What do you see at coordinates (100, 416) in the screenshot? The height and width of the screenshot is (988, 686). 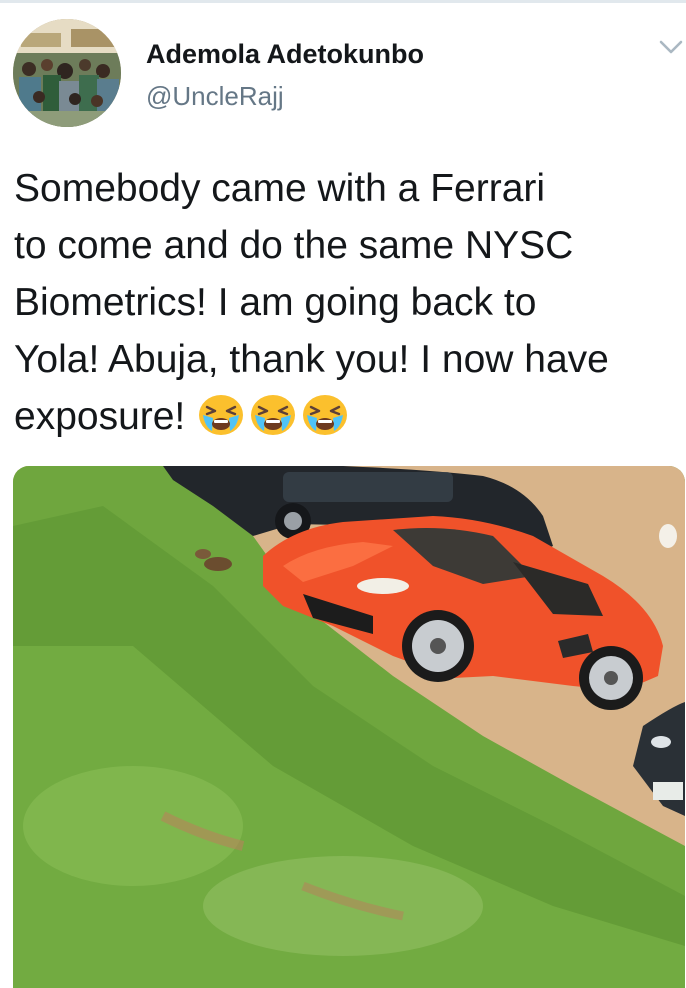 I see `tweet-text-line: exposure!` at bounding box center [100, 416].